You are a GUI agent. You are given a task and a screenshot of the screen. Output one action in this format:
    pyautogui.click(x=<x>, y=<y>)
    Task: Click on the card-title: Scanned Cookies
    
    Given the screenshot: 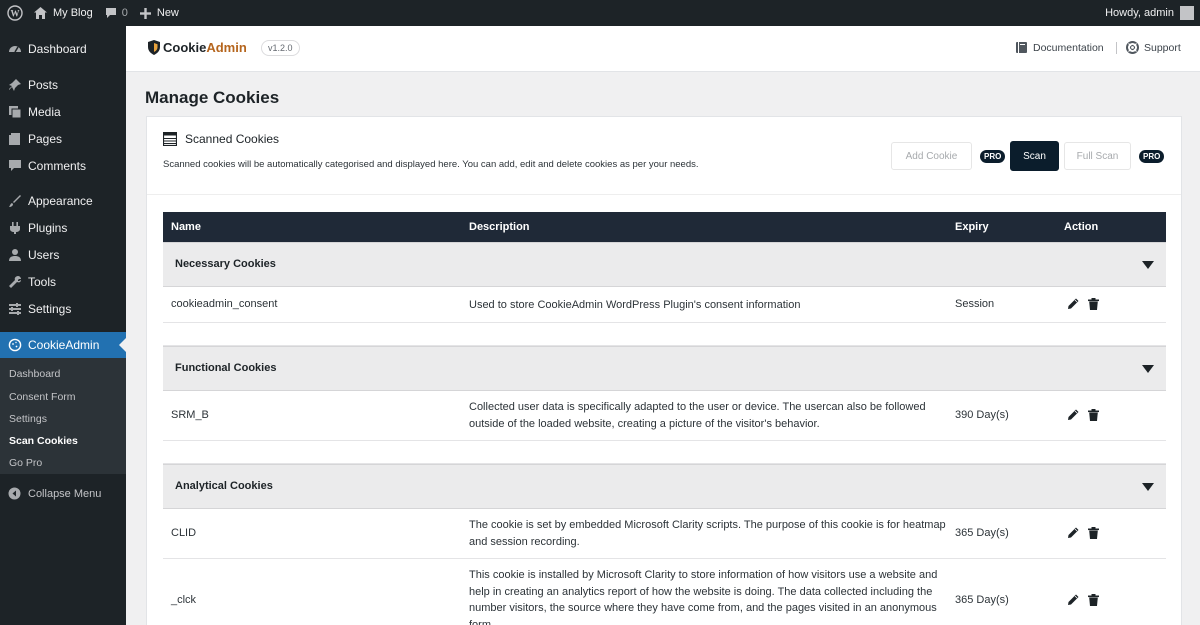 What is the action you would take?
    pyautogui.click(x=221, y=139)
    